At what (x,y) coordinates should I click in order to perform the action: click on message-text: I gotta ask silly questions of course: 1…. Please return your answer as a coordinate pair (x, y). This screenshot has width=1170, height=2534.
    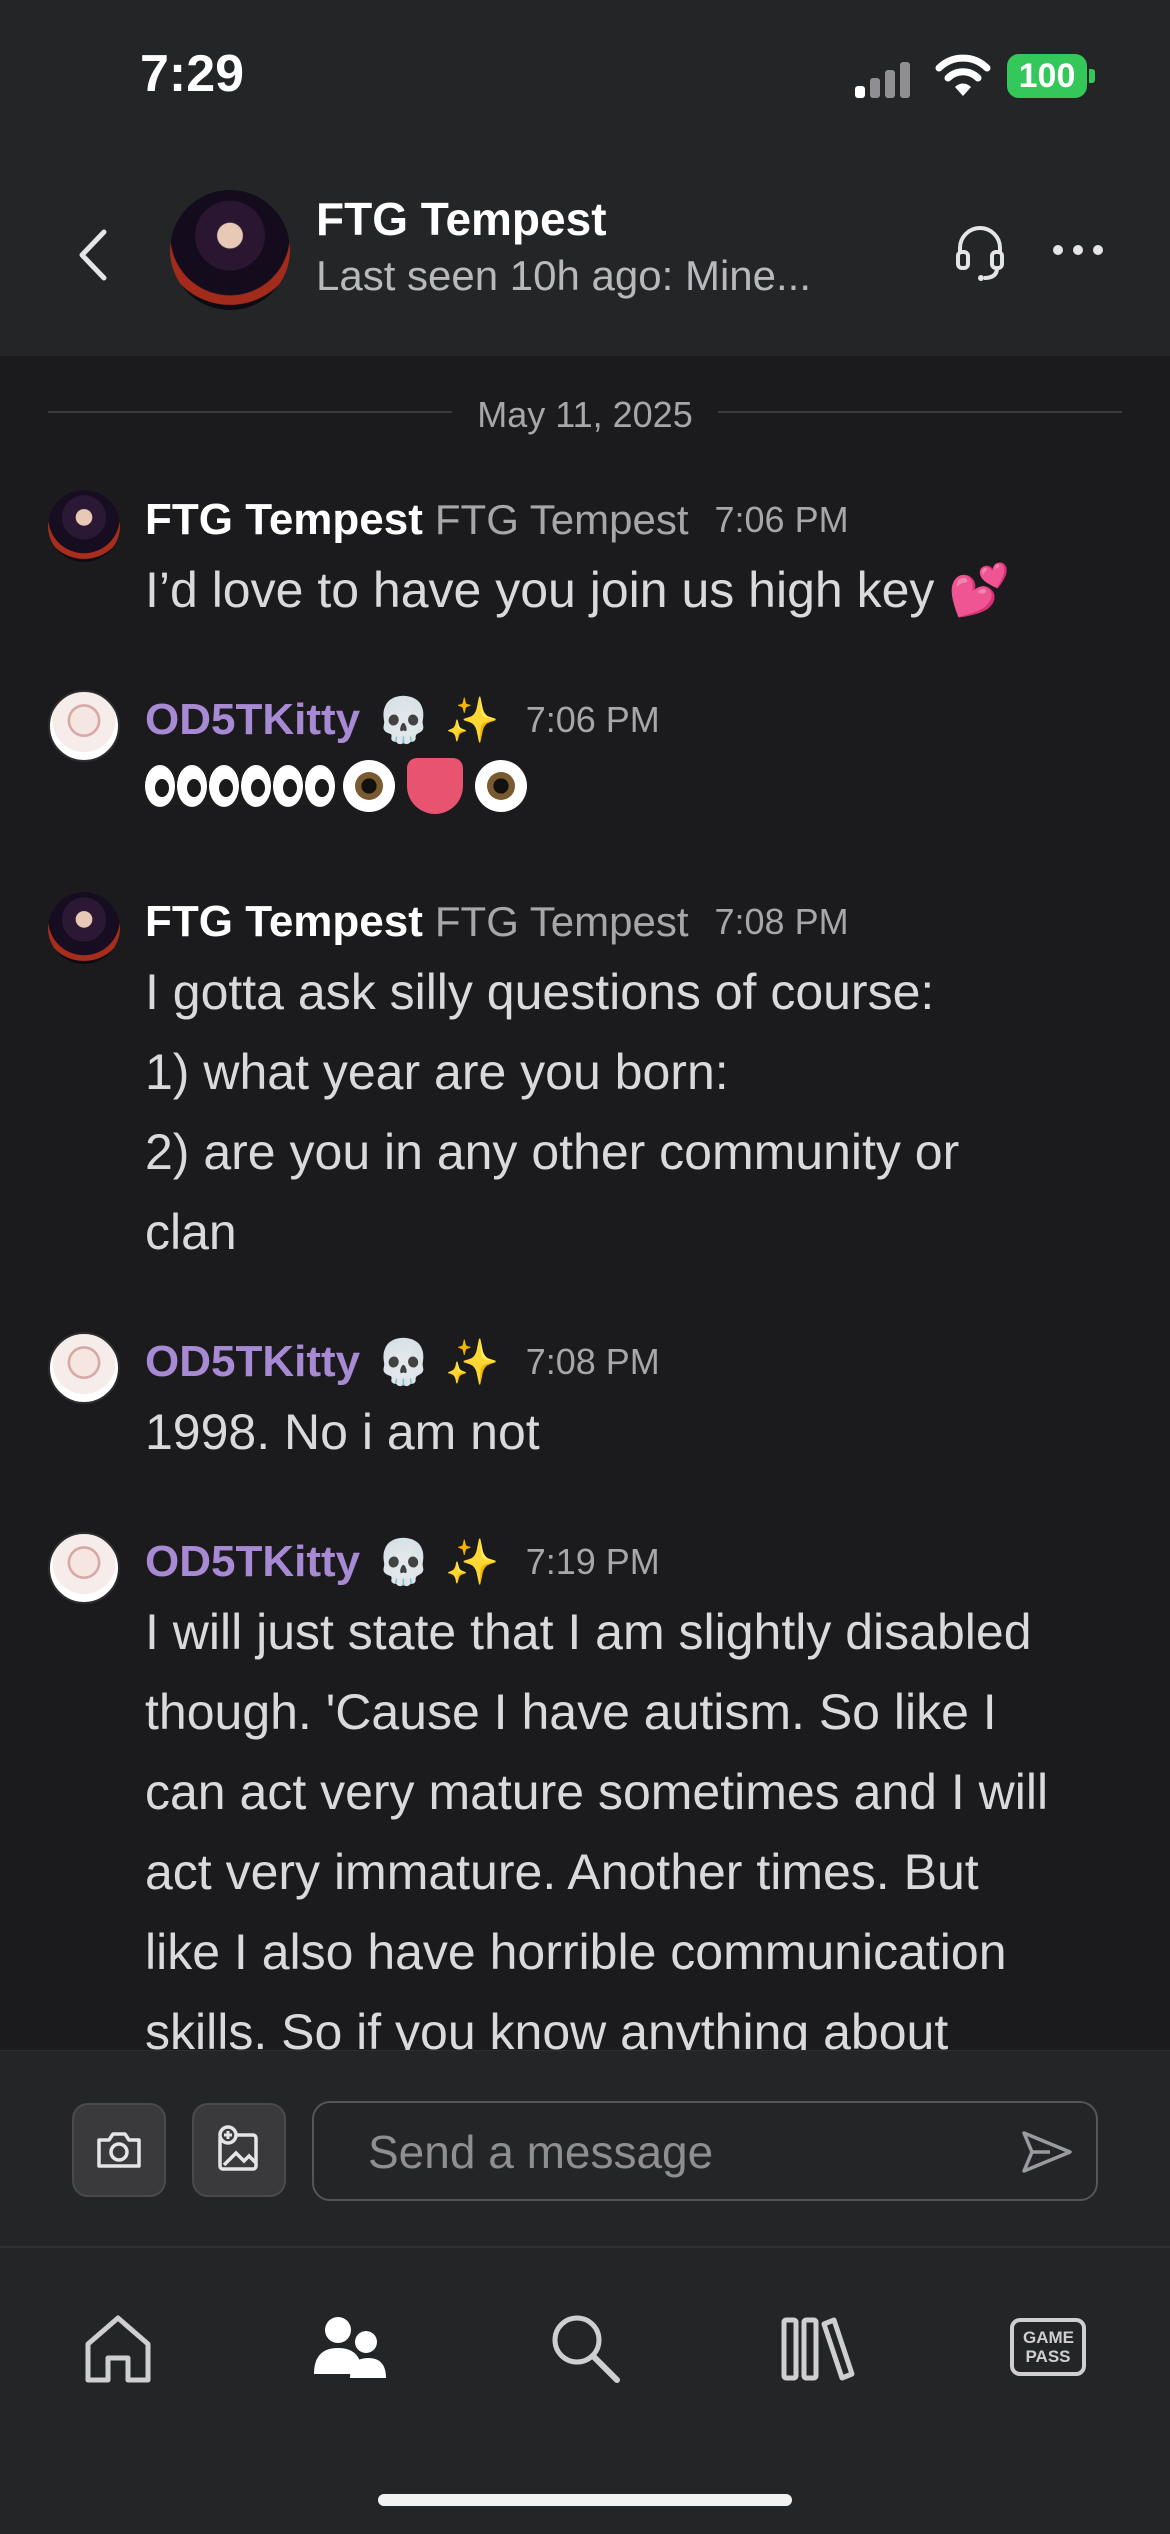
    Looking at the image, I should click on (625, 1112).